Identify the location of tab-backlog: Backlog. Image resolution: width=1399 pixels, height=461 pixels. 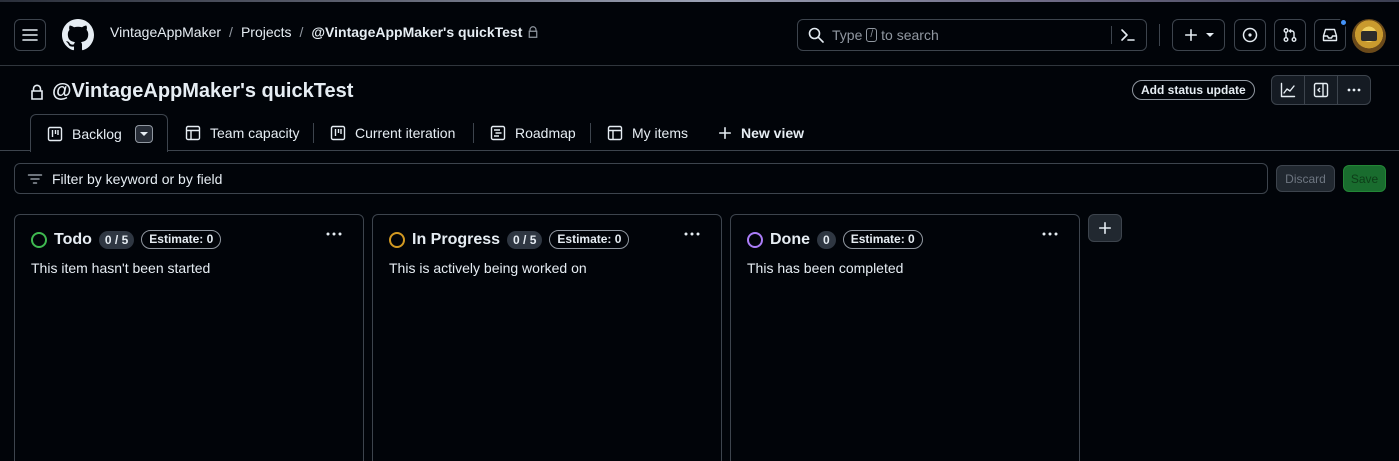
(99, 133).